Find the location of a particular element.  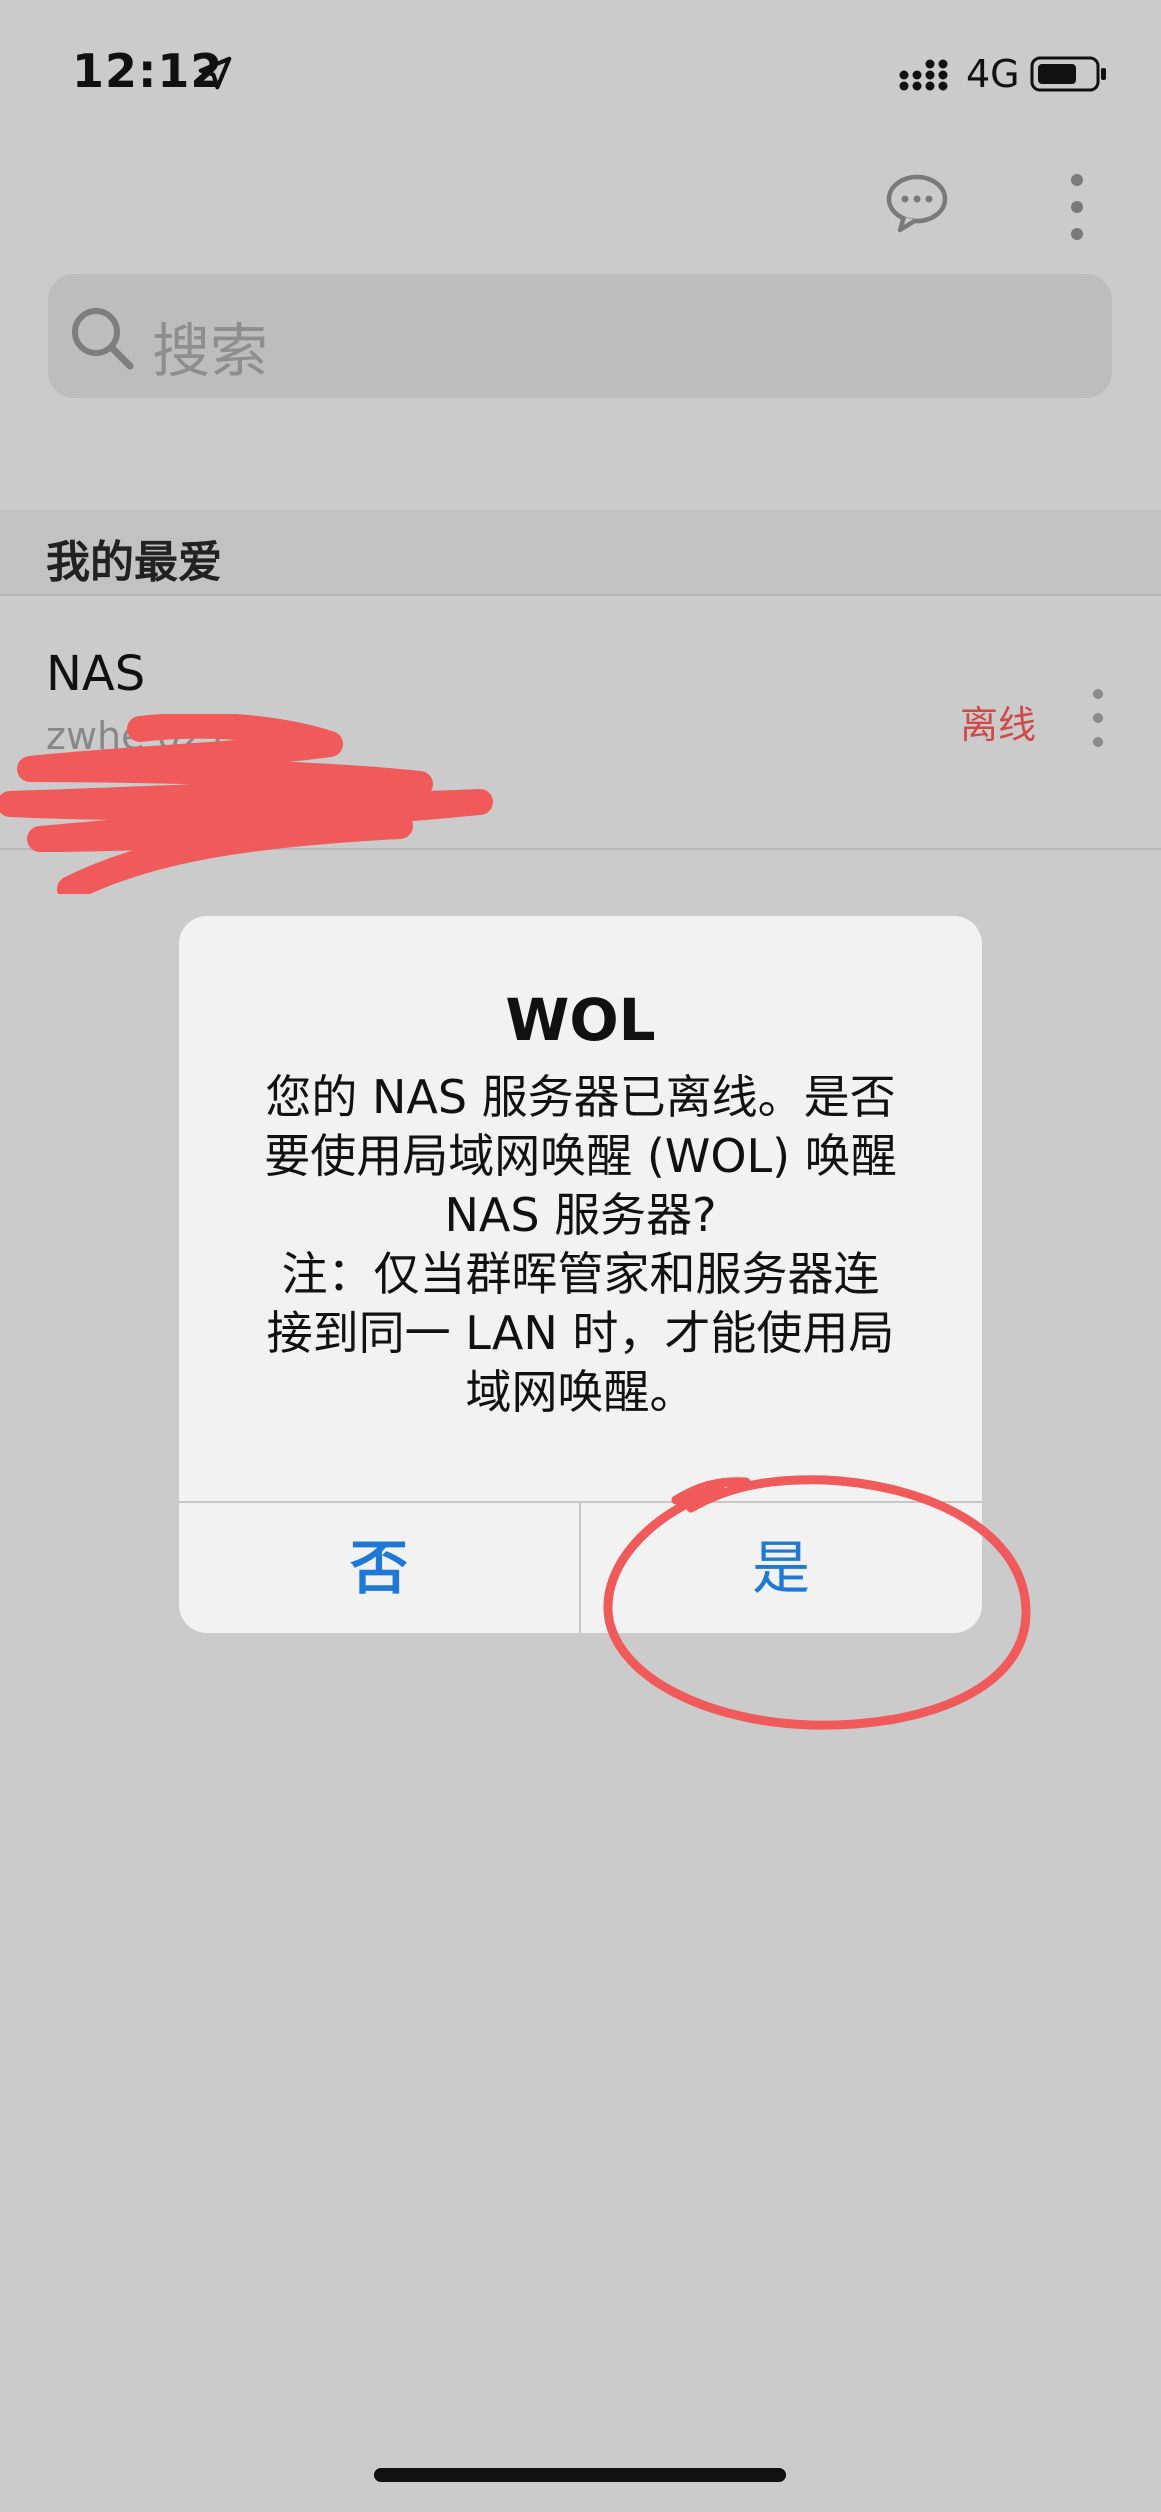

no-button: 否 is located at coordinates (379, 1568).